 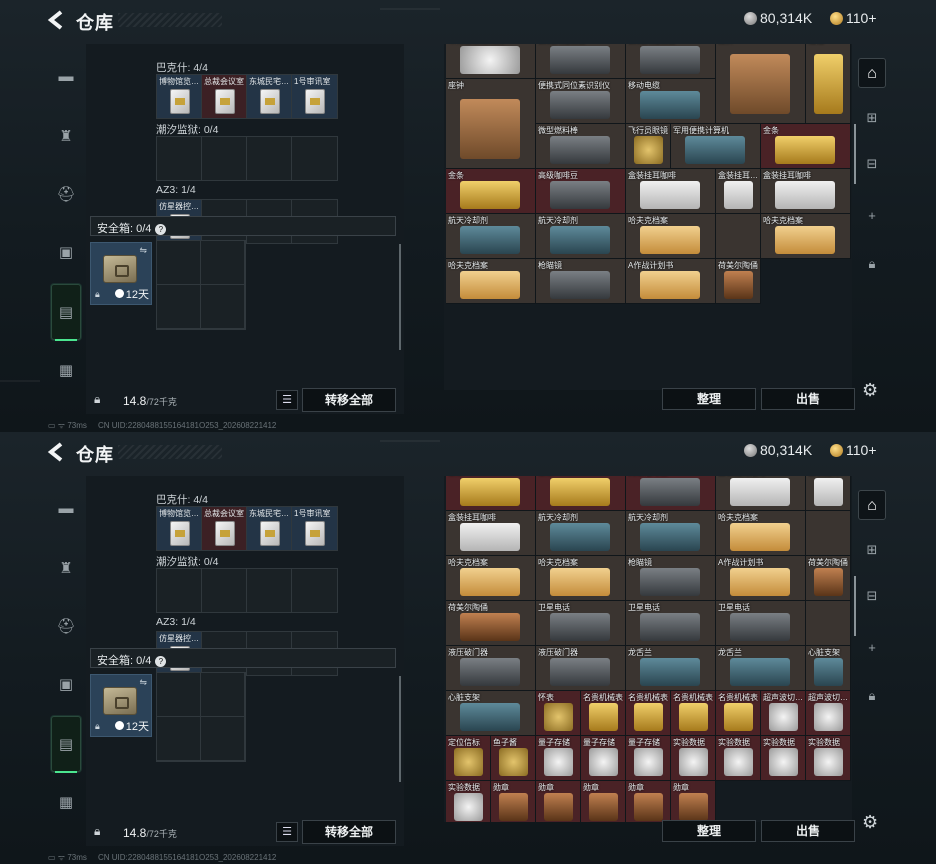 What do you see at coordinates (853, 450) in the screenshot?
I see `gold-currency: 110+` at bounding box center [853, 450].